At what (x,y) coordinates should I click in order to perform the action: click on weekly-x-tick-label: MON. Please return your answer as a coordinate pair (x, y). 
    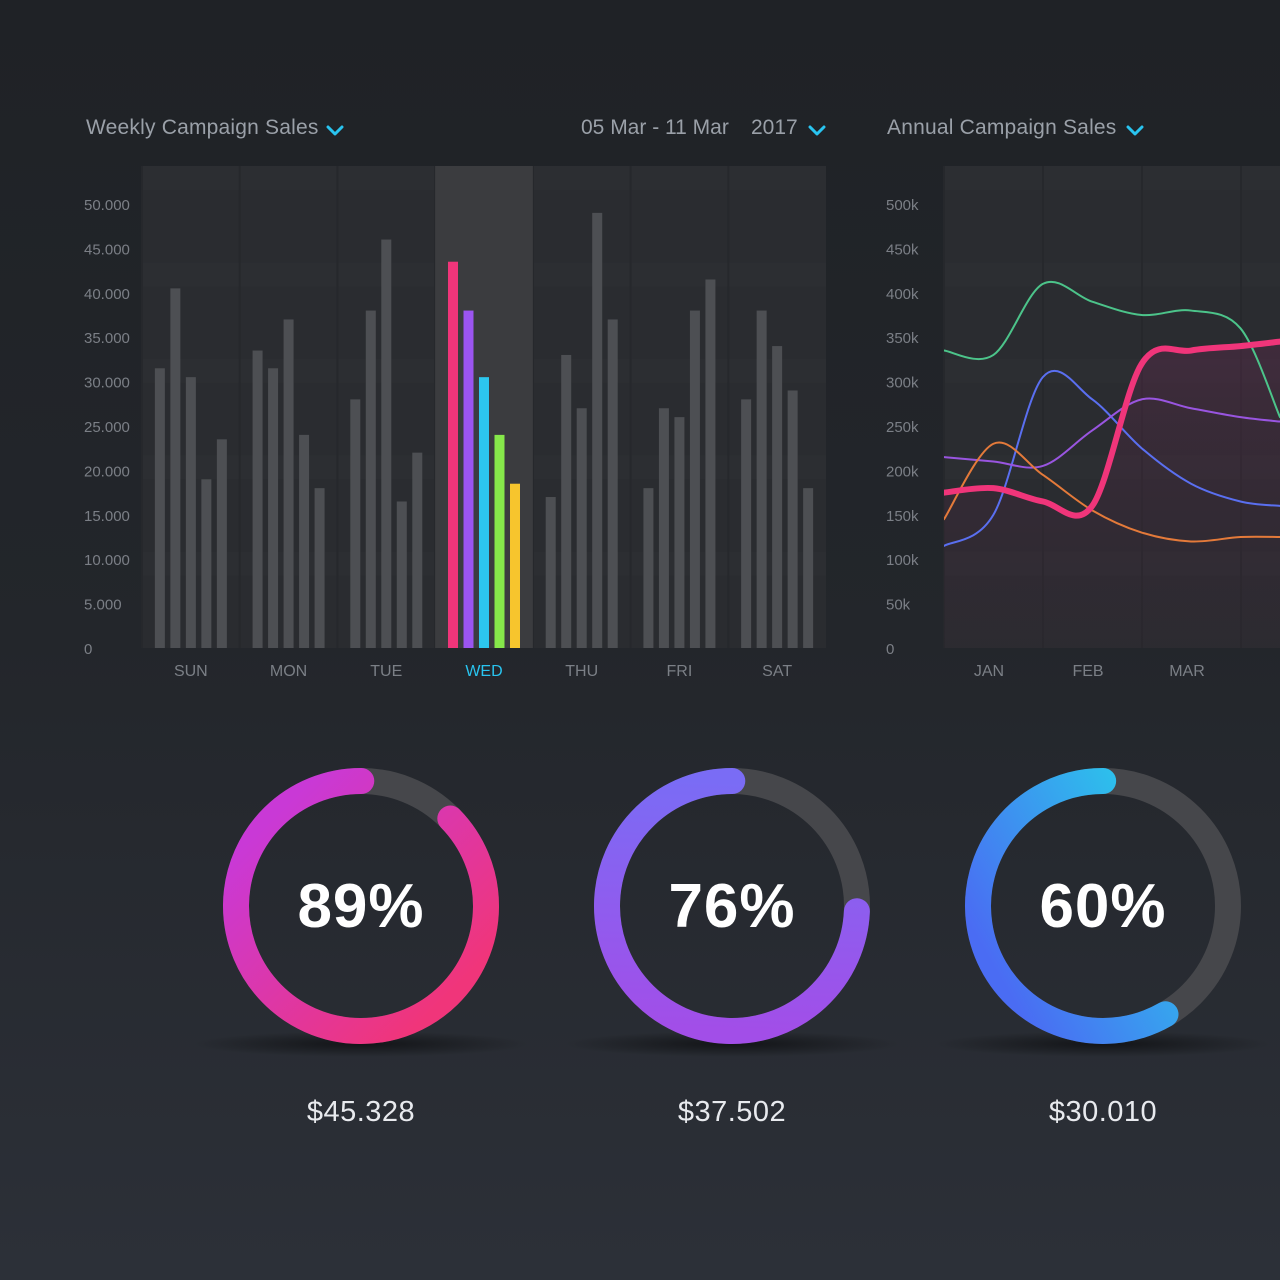
    Looking at the image, I should click on (288, 671).